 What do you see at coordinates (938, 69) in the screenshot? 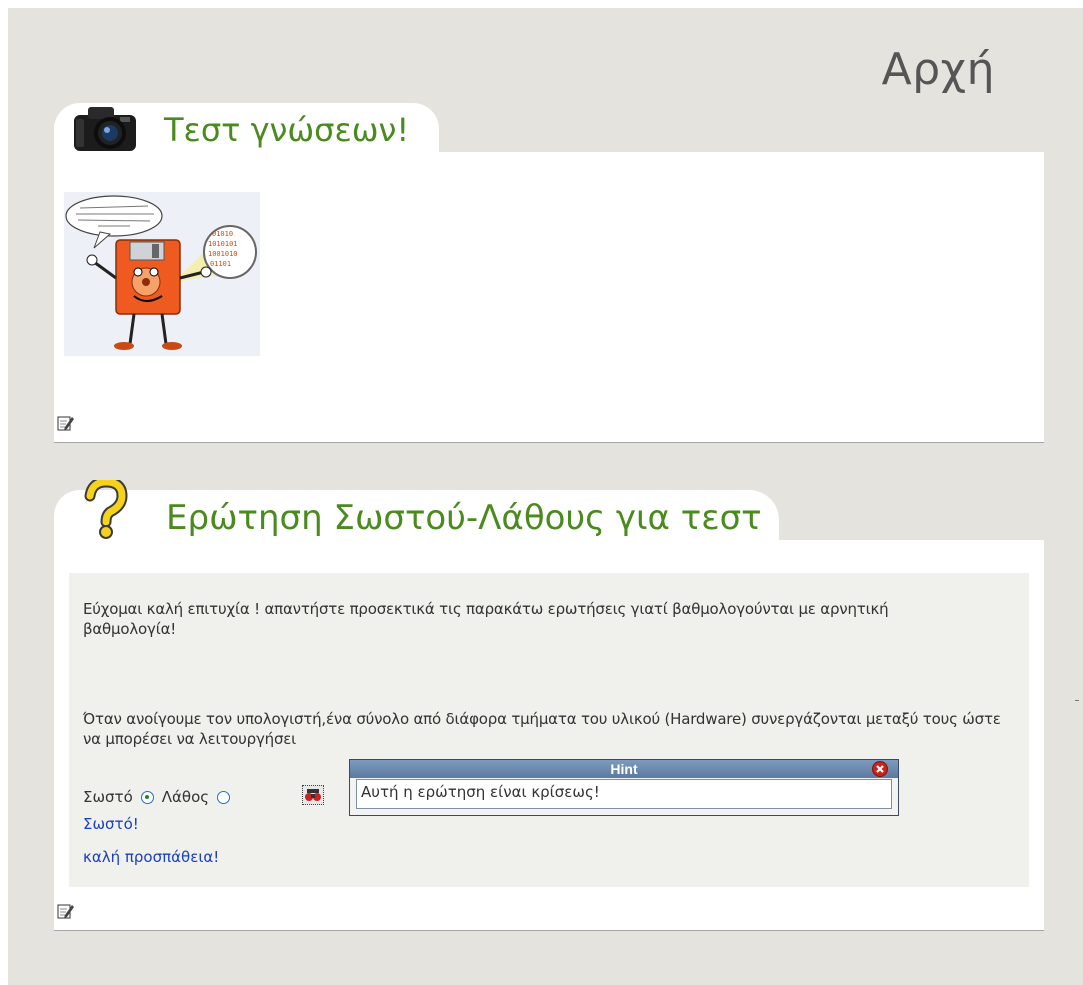
I see `page-title: Αρχή` at bounding box center [938, 69].